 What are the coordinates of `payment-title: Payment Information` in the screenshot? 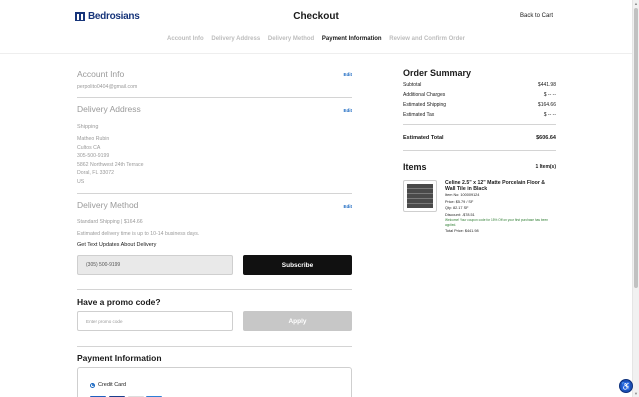 It's located at (119, 358).